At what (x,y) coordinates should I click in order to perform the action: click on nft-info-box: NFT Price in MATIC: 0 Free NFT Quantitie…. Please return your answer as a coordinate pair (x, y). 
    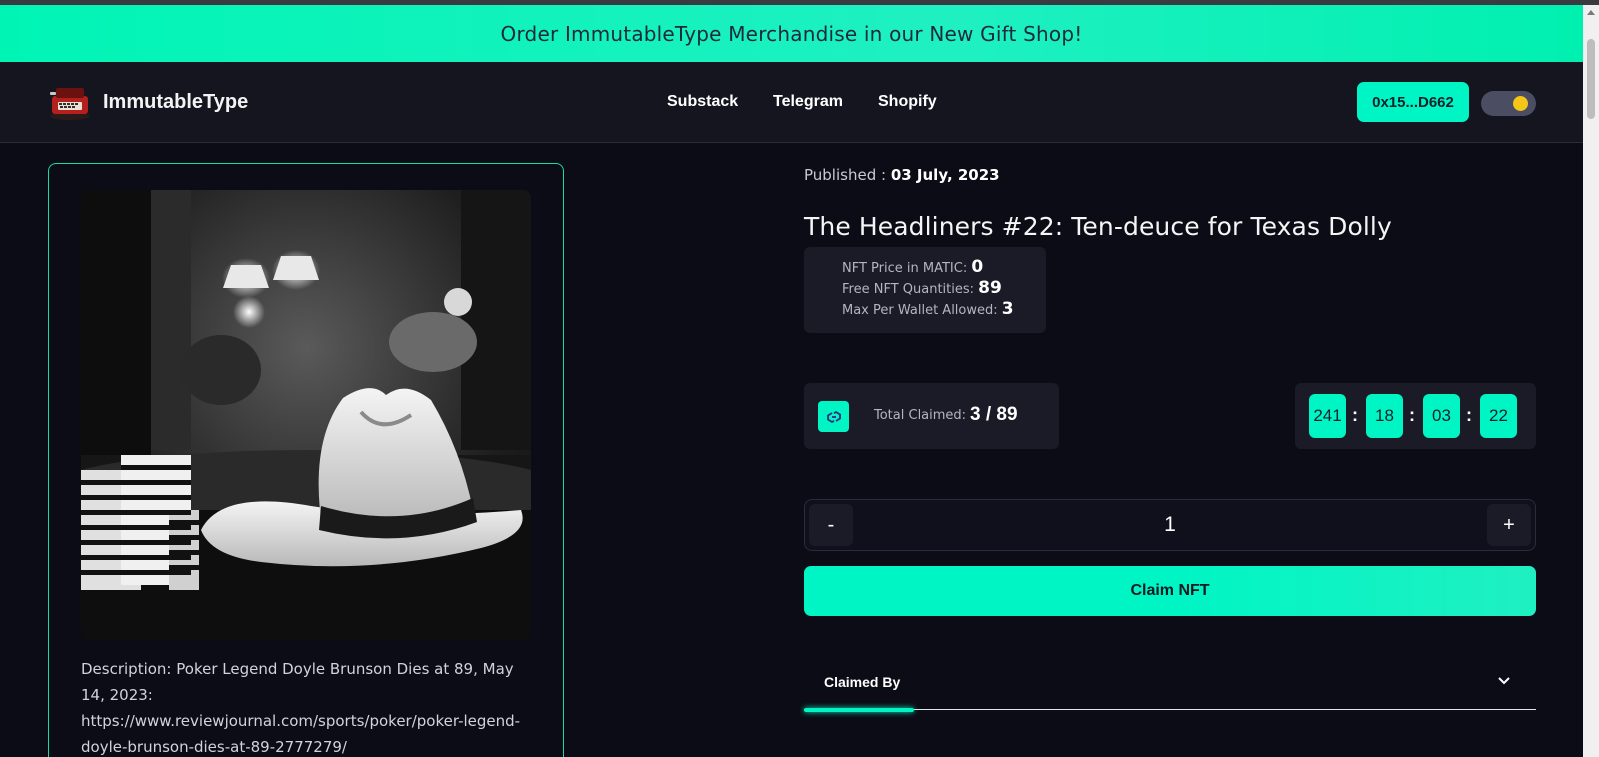
    Looking at the image, I should click on (925, 290).